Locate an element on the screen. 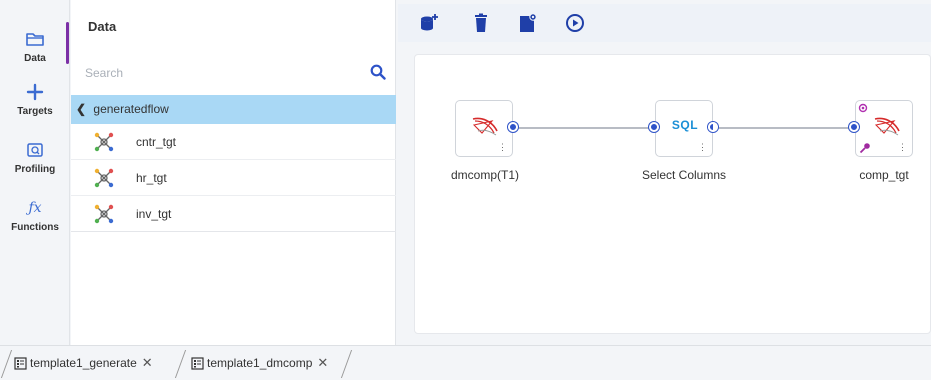 The height and width of the screenshot is (380, 931). profiling-icon is located at coordinates (35, 150).